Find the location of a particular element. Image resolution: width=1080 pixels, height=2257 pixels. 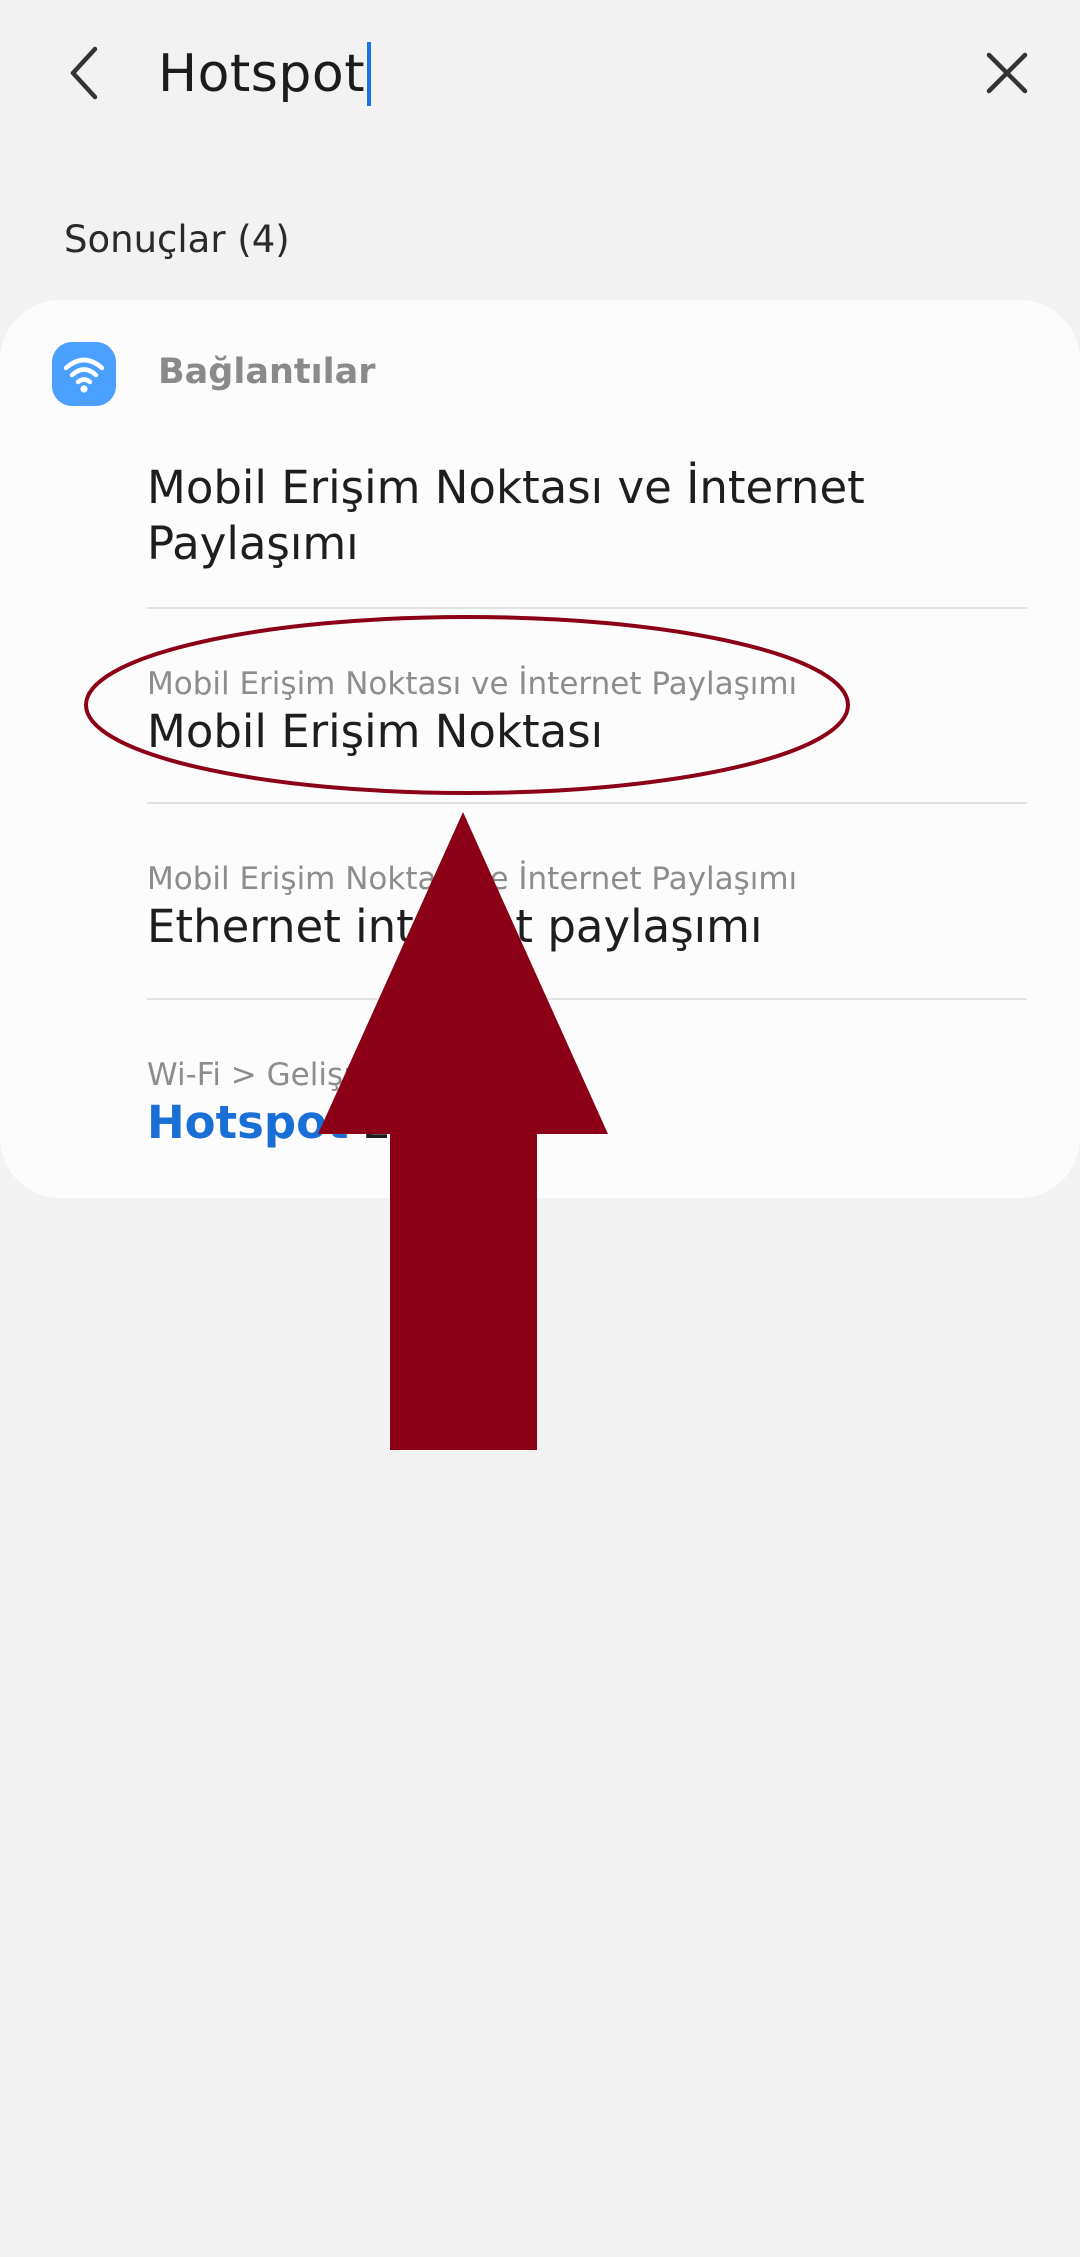

clear-search-button is located at coordinates (1007, 73).